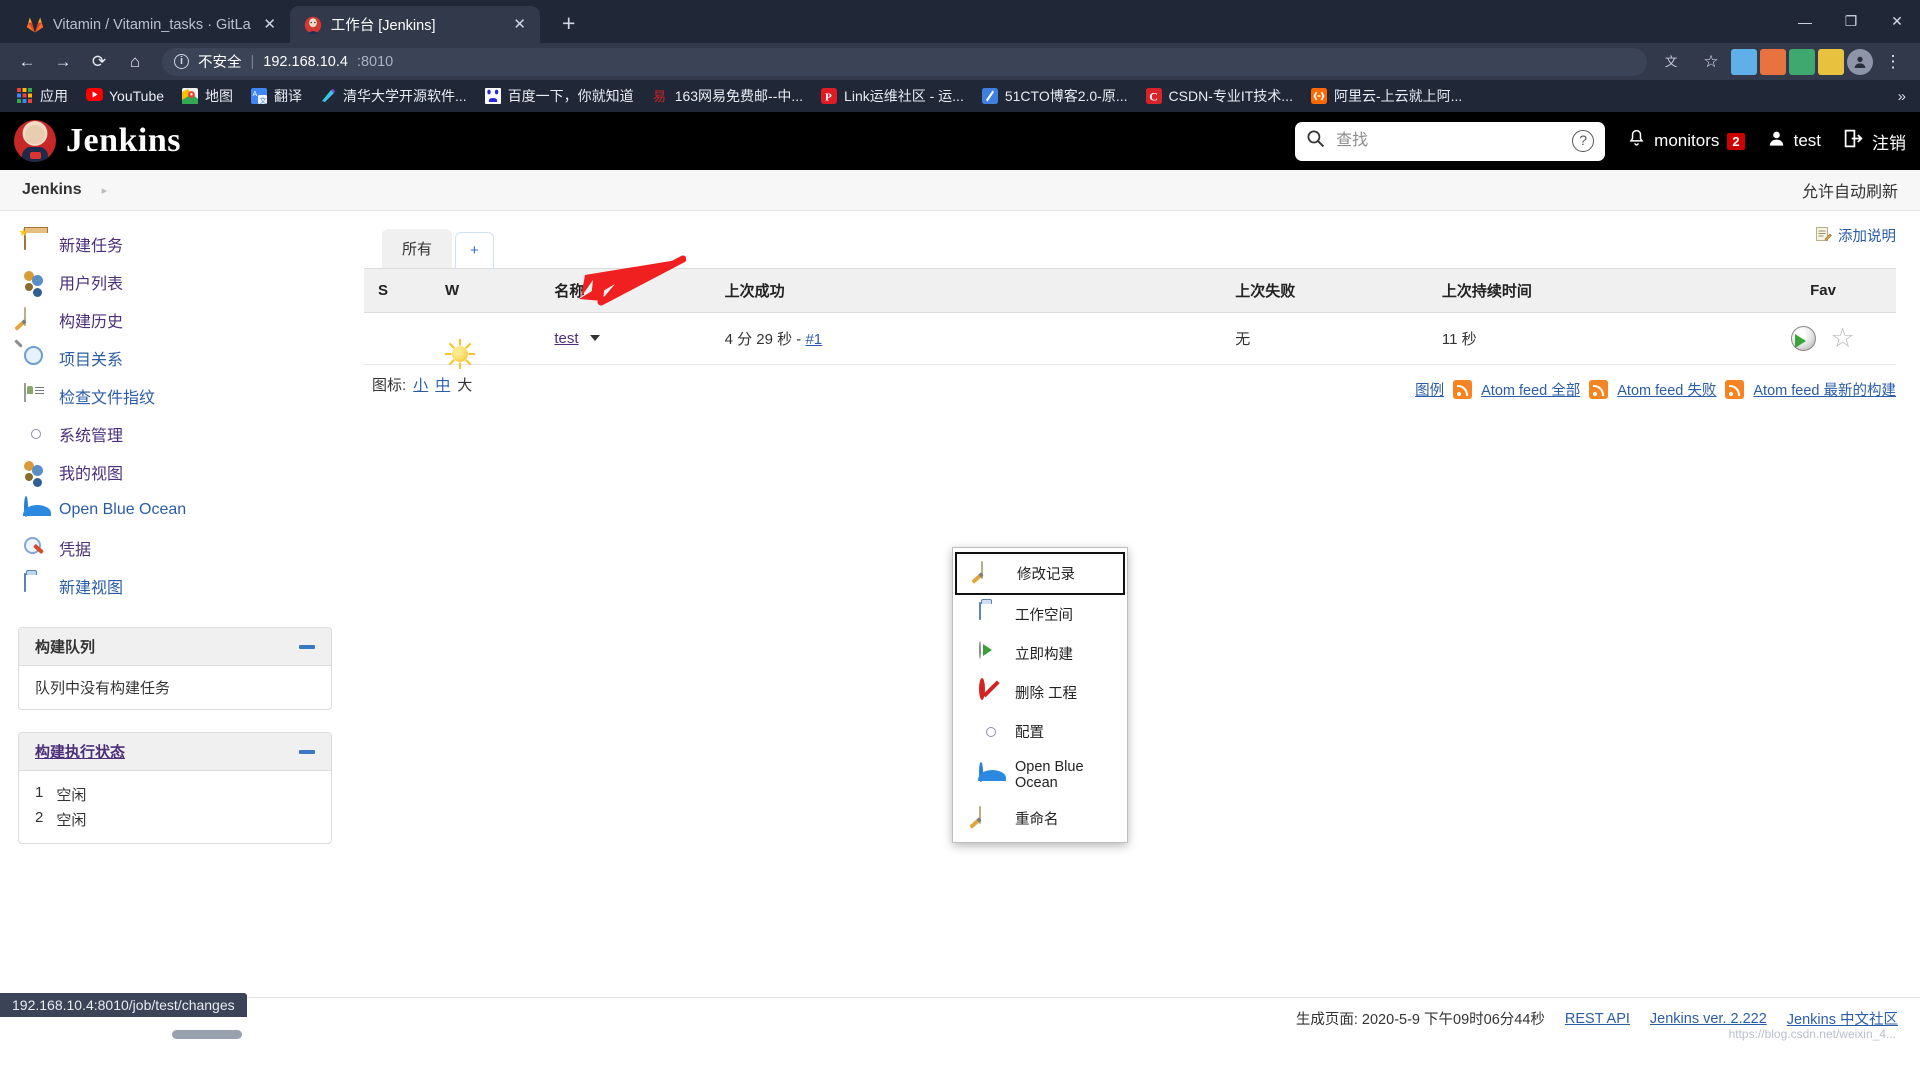  What do you see at coordinates (1040, 653) in the screenshot?
I see `context-menu-item-build-now: 立即构建` at bounding box center [1040, 653].